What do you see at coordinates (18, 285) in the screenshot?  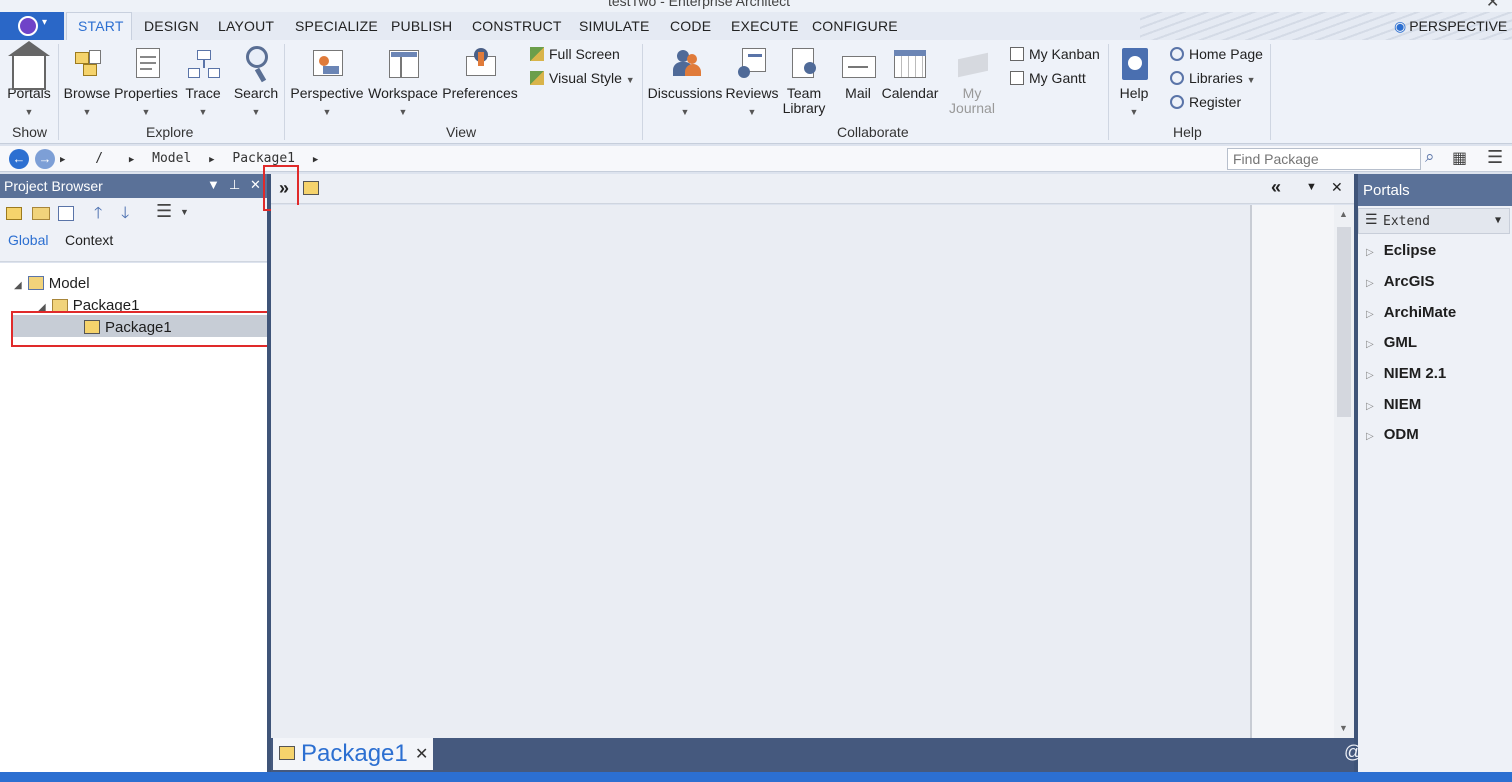 I see `expand-triangle-icon: ◢` at bounding box center [18, 285].